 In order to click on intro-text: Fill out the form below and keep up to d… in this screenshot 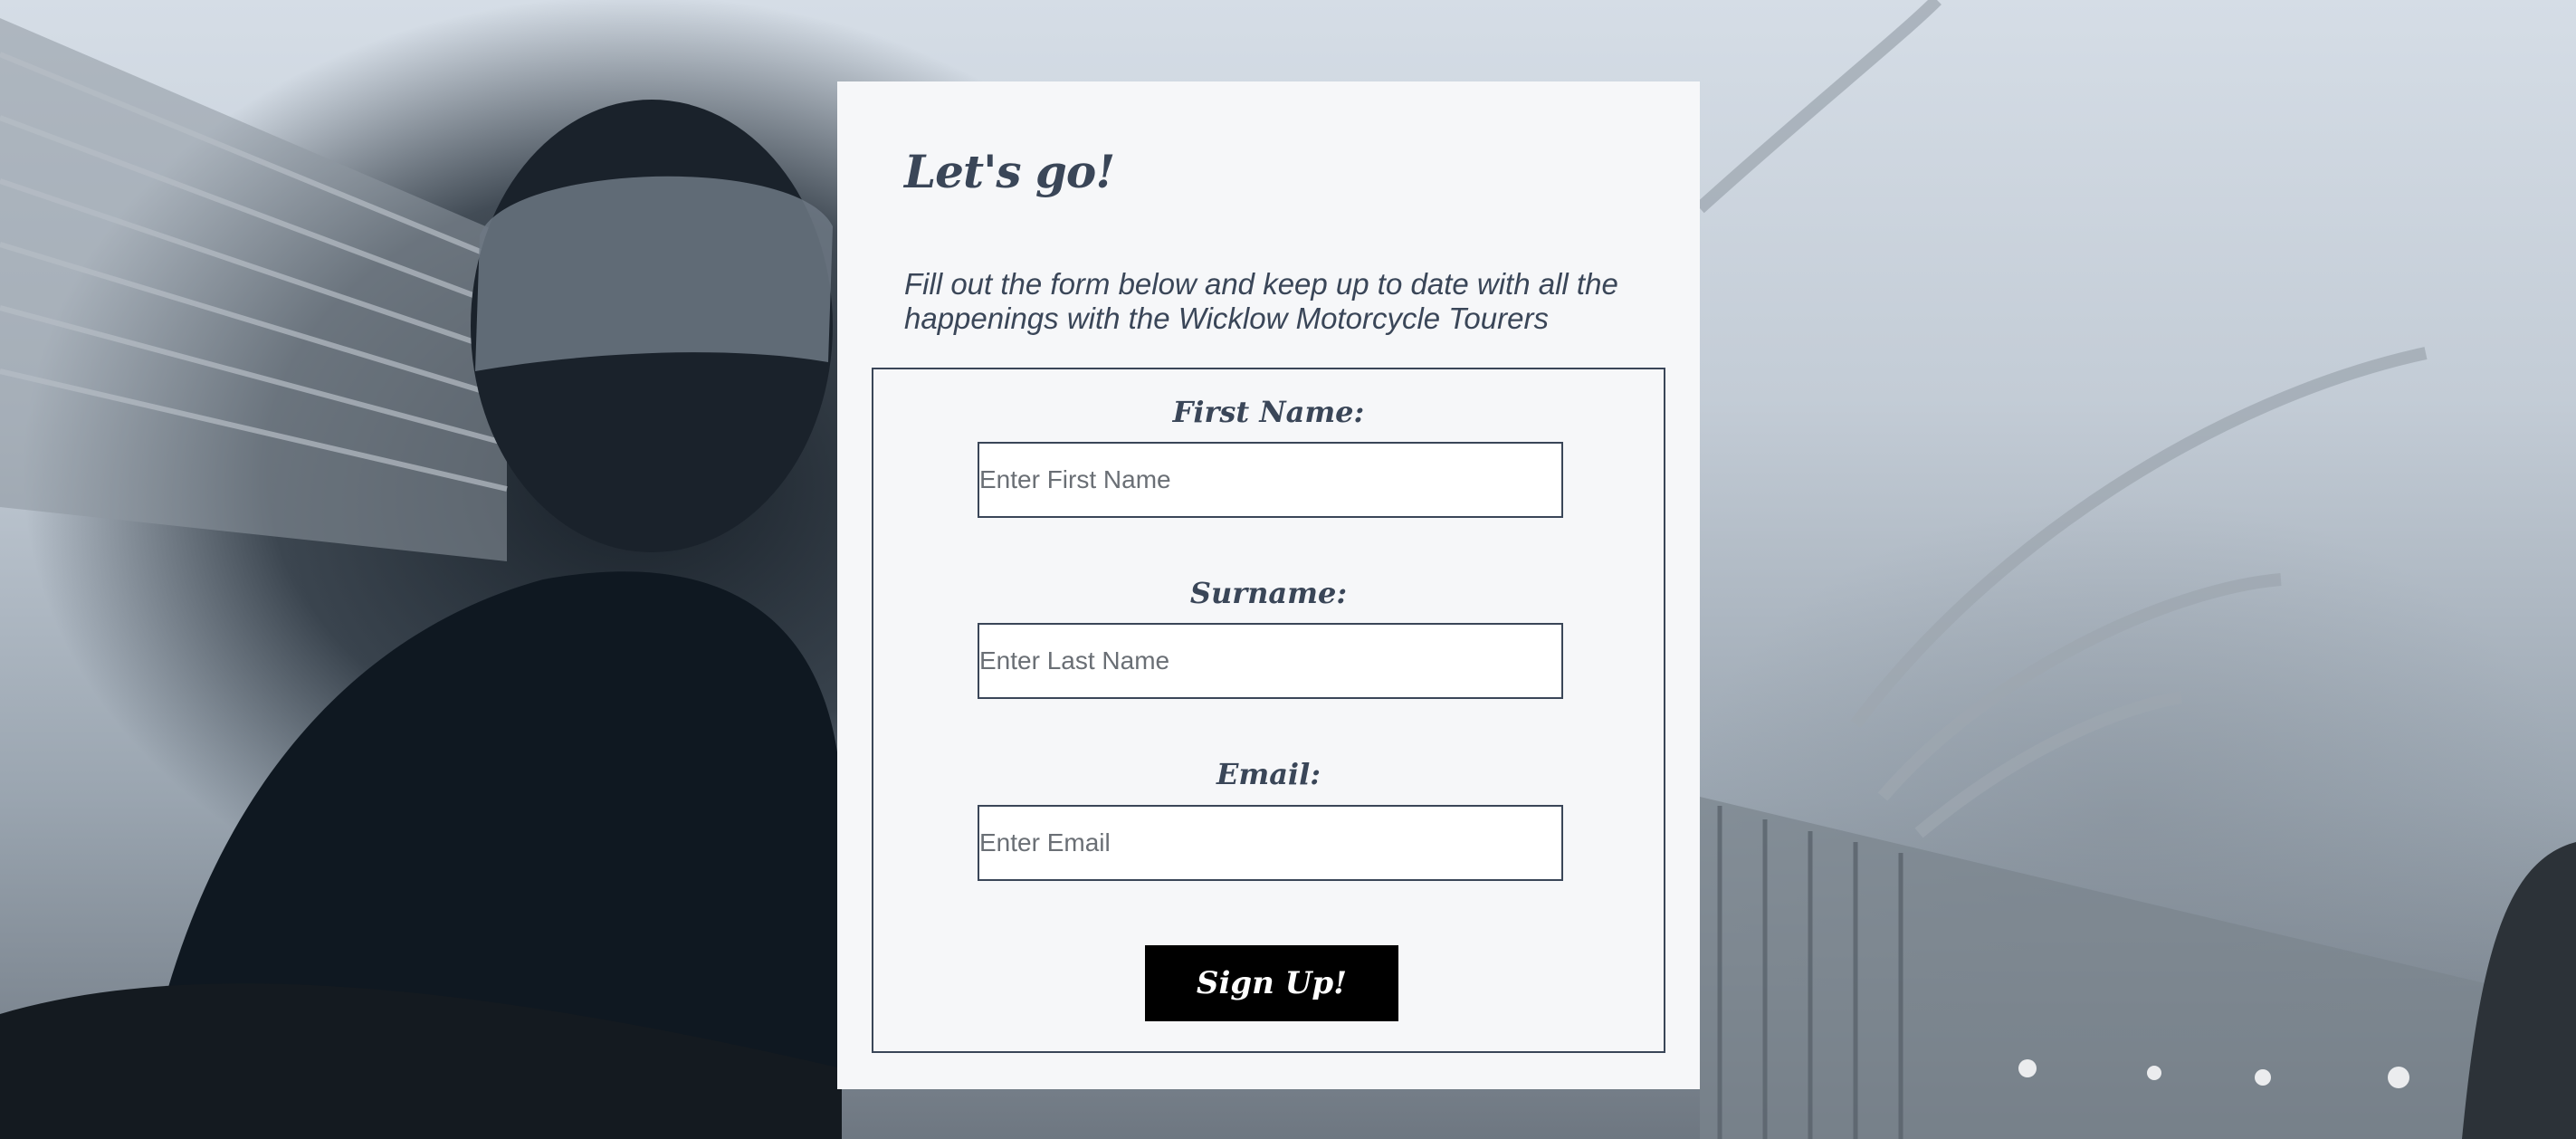, I will do `click(1261, 301)`.